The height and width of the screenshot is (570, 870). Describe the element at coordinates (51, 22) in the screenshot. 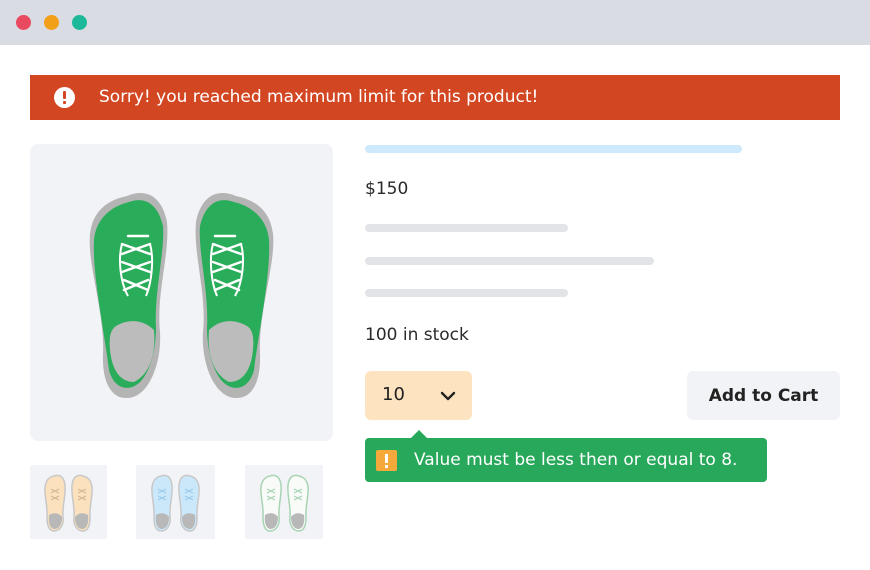

I see `minimize-window-button` at that location.